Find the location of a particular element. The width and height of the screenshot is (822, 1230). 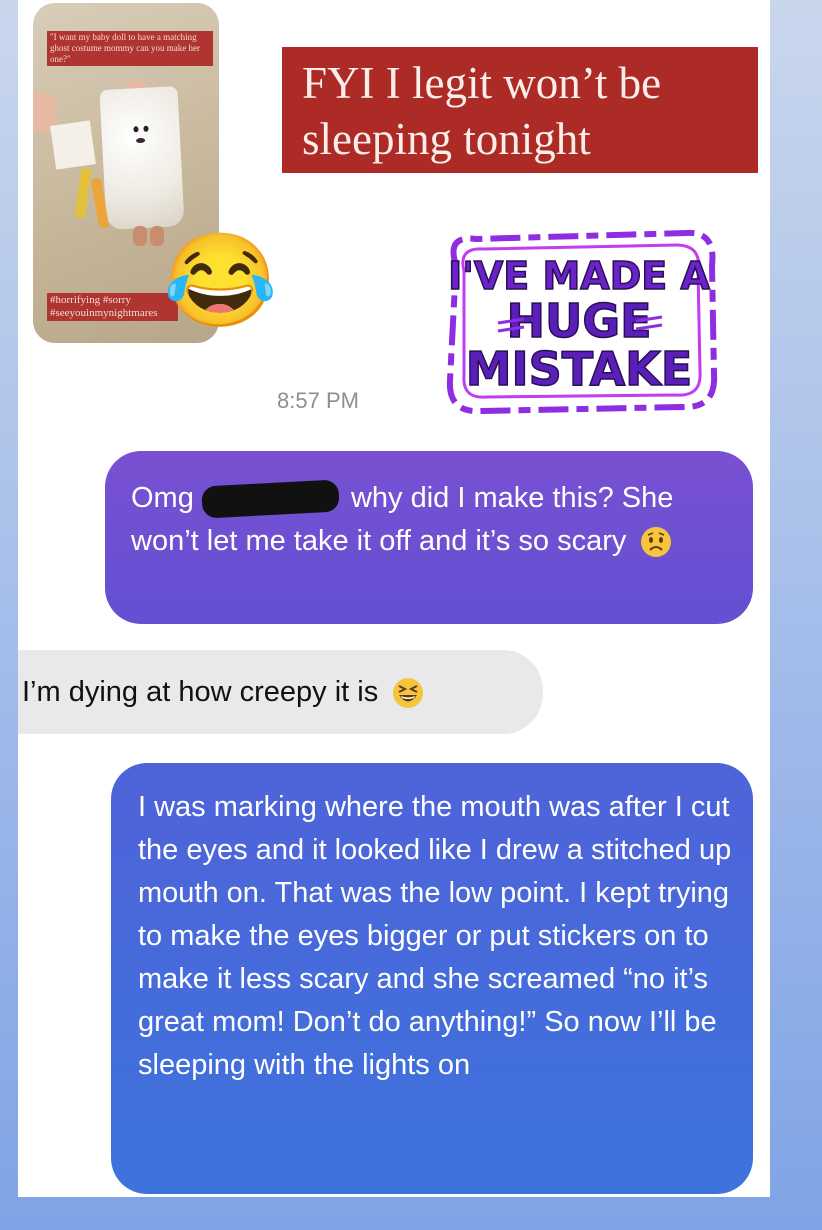

received-message-bubble: I’m dying at how creepy it is is located at coordinates (280, 692).